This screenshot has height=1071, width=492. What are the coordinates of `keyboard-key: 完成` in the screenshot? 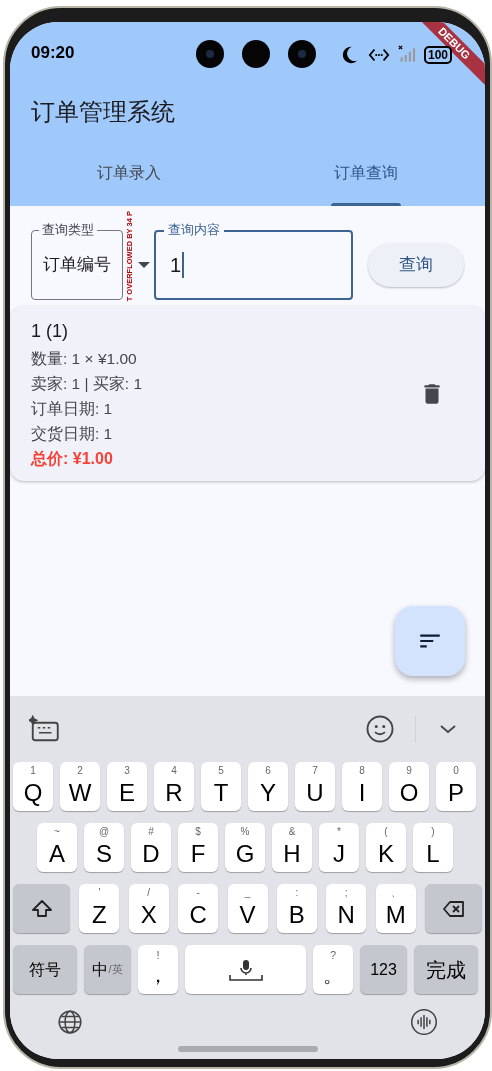 It's located at (446, 969).